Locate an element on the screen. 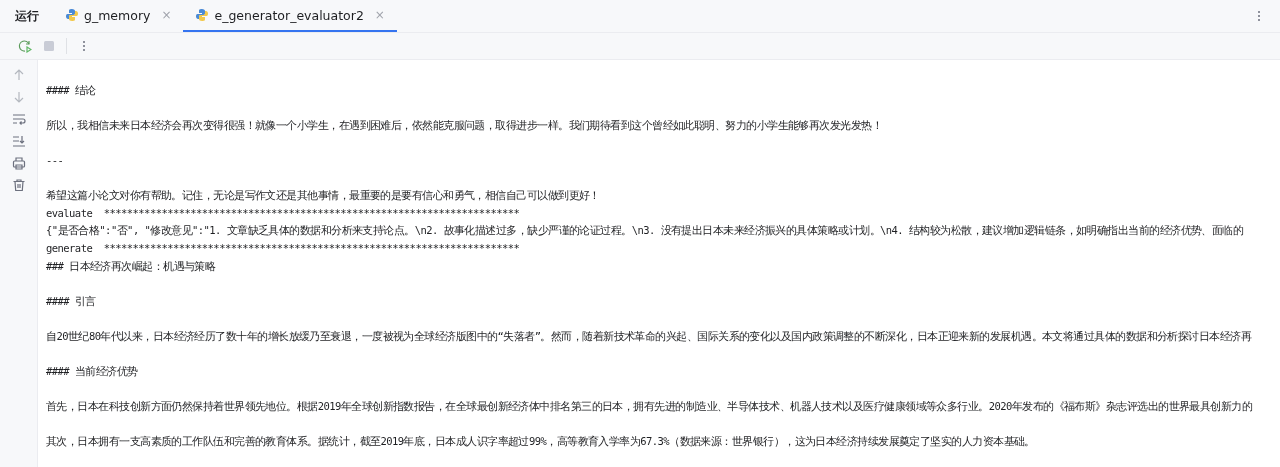  console-line: 自20世纪80年代以来，日本经济经历了数十年的增长放缓乃至衰退，一度被视为全球经济版图中的“失落者”。然而，随着新技术革命的兴起、国际关系的变化以及国内政策调整的不断深化，日本正迎来新的发展机遇。本文将通过具体的数据和分析探讨日本经济再 is located at coordinates (649, 336).